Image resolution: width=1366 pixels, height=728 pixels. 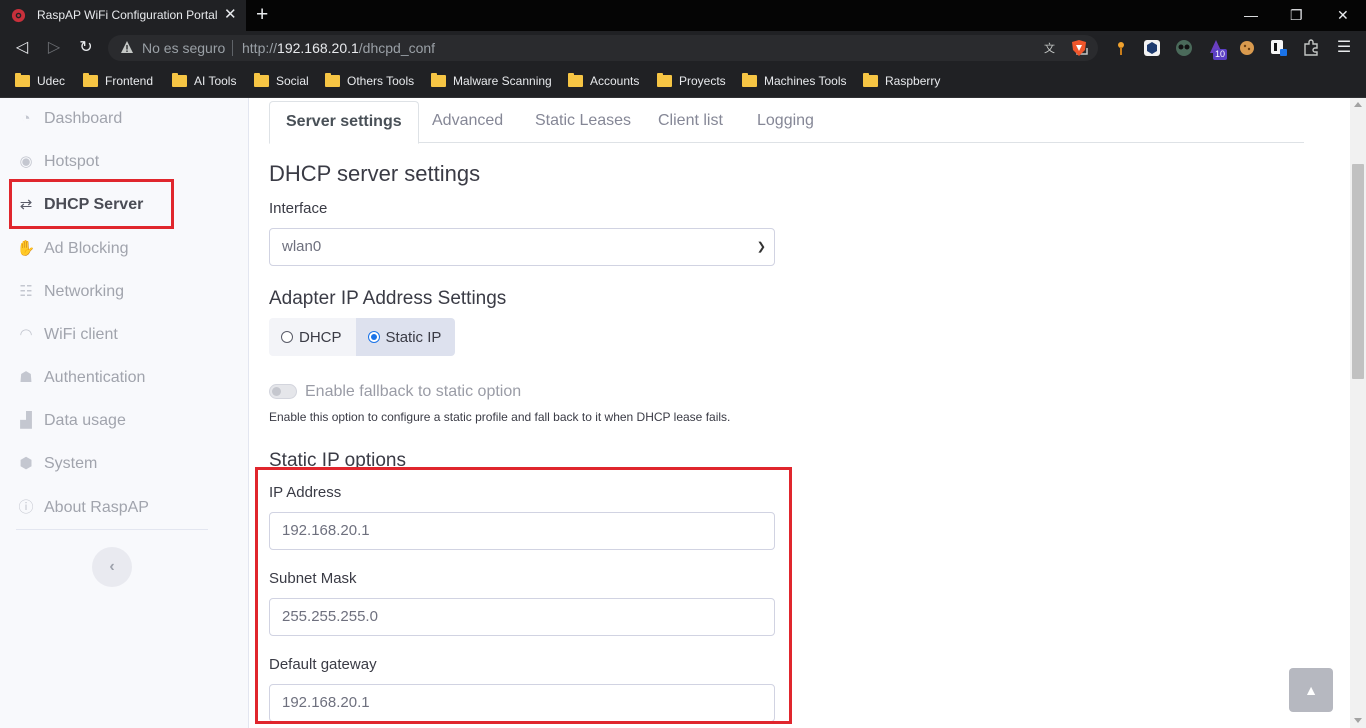 What do you see at coordinates (91, 204) in the screenshot?
I see `dhcp-server-highlight` at bounding box center [91, 204].